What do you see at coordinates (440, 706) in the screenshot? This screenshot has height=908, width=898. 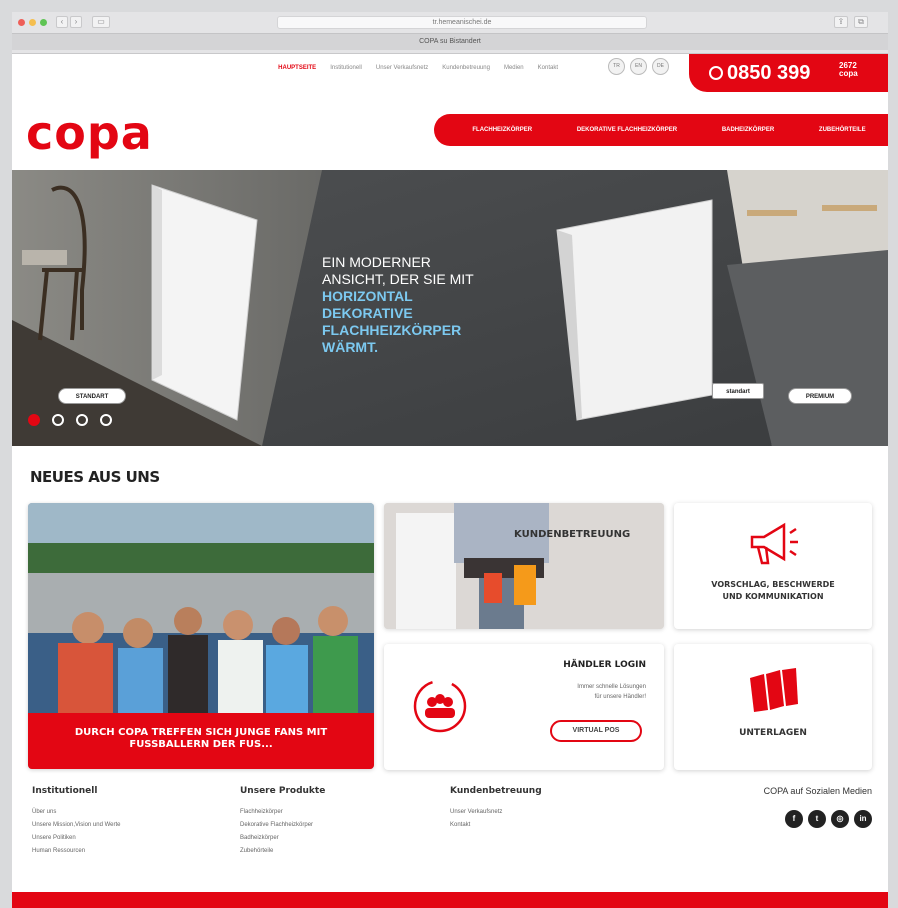 I see `dealer-group-icon` at bounding box center [440, 706].